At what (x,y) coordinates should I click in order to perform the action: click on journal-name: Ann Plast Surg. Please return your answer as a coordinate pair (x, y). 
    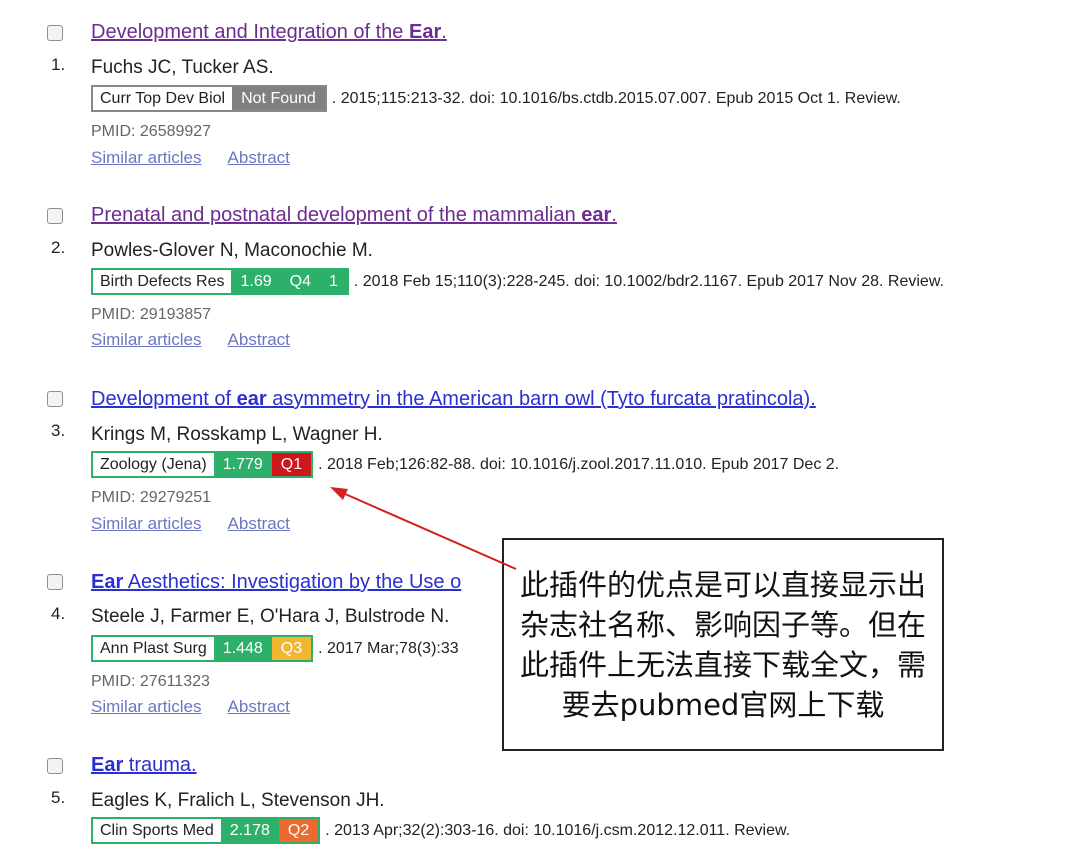
    Looking at the image, I should click on (153, 648).